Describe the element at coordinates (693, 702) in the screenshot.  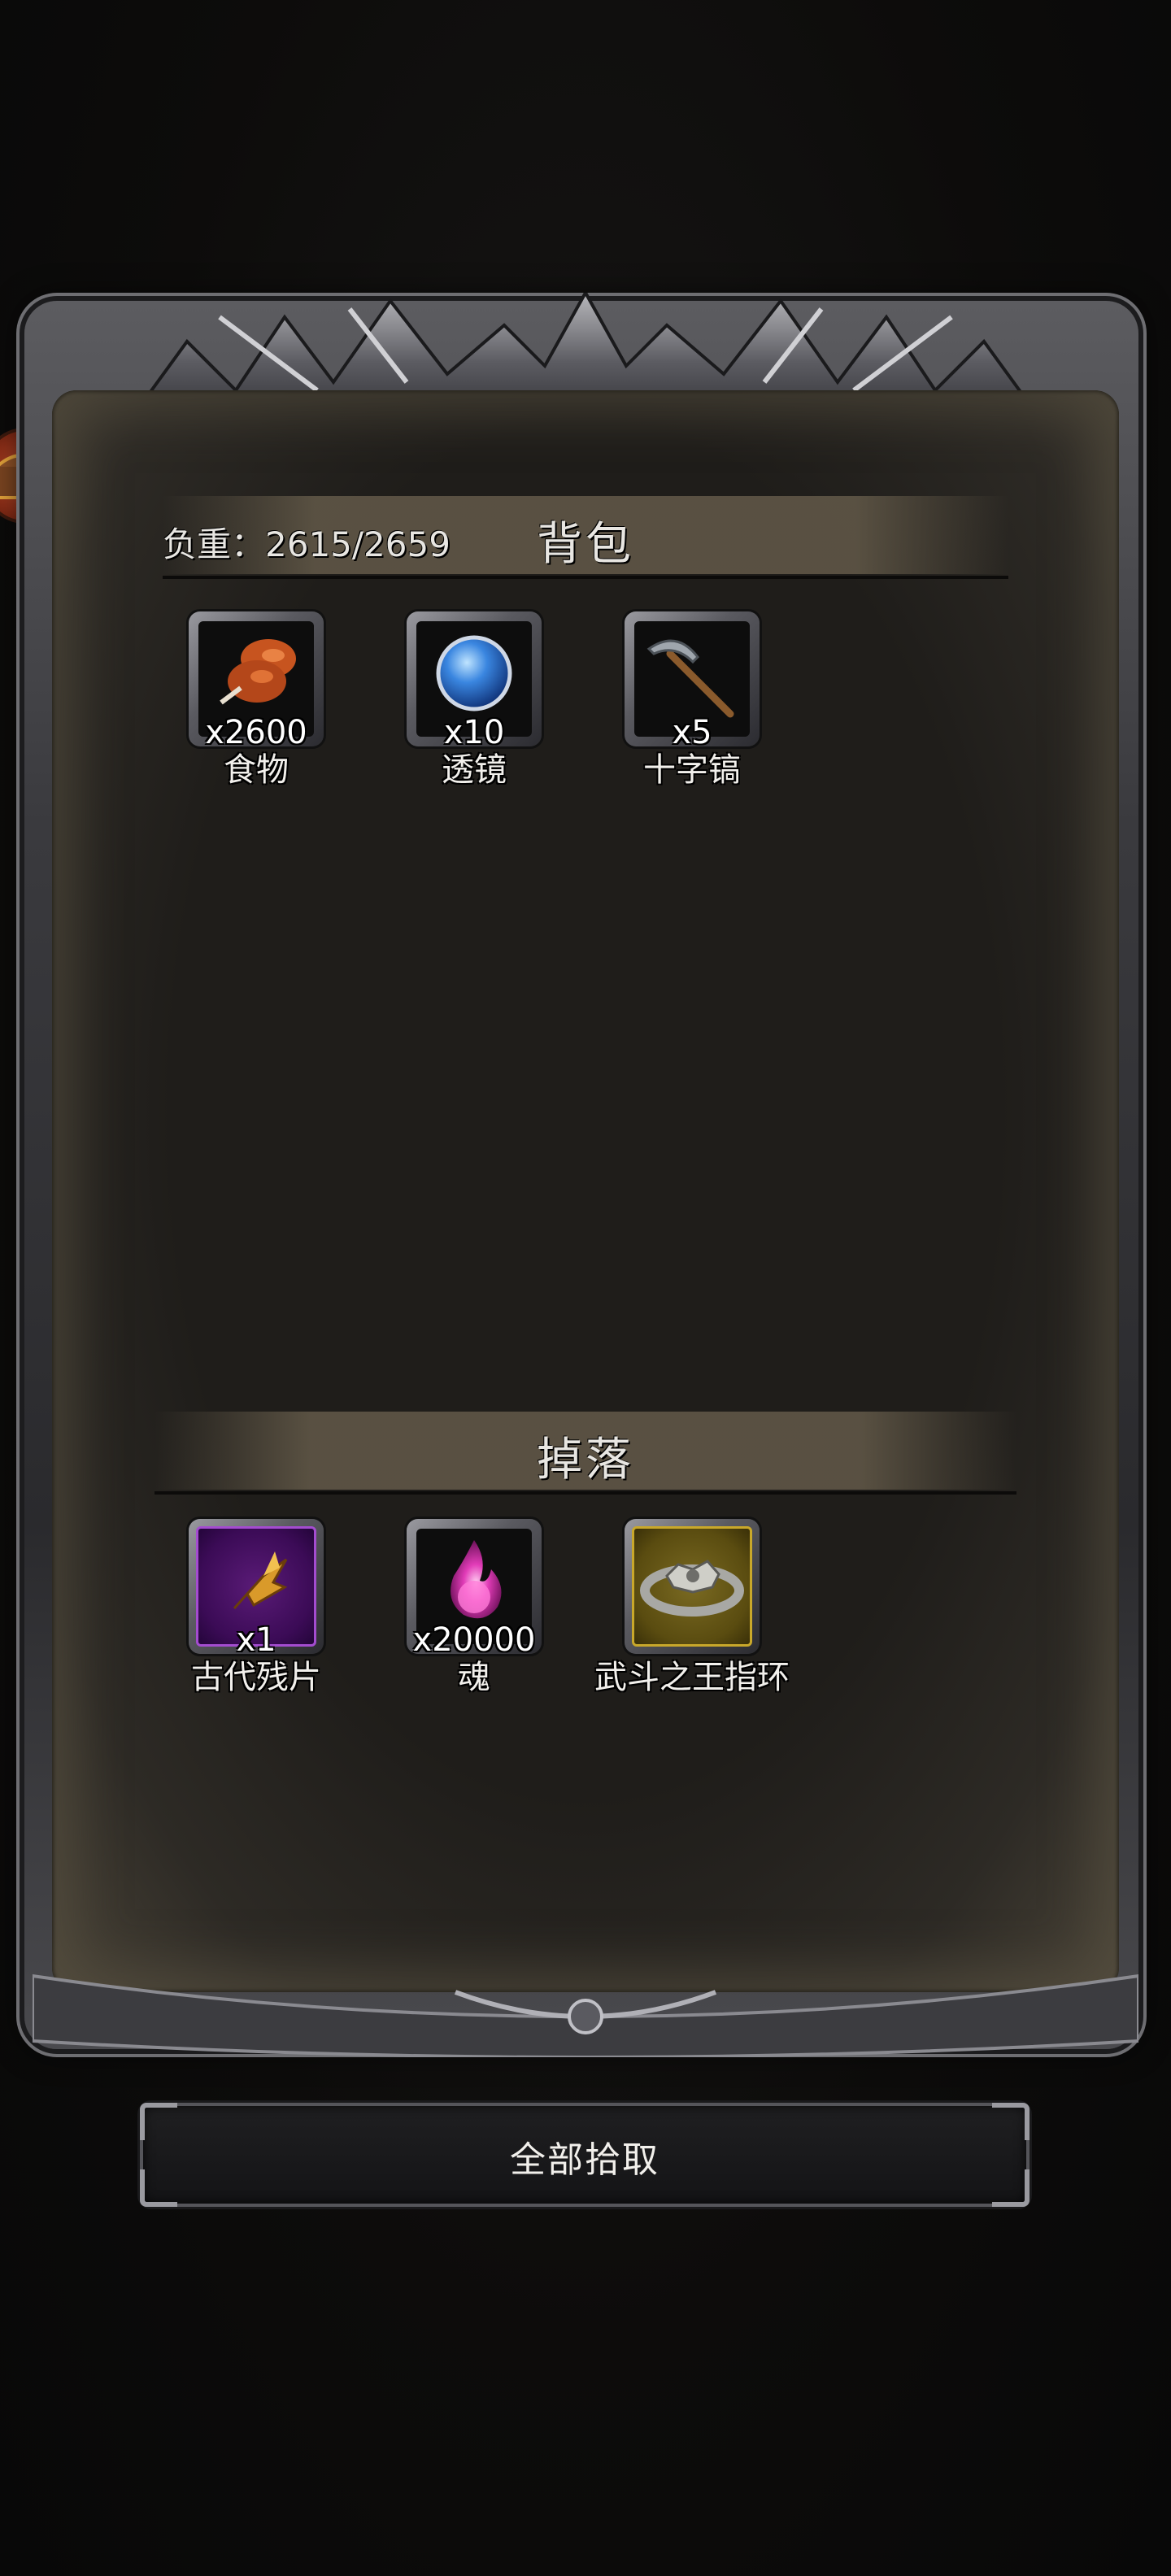
I see `inventory-slot-pickaxe: x5 十字镐` at that location.